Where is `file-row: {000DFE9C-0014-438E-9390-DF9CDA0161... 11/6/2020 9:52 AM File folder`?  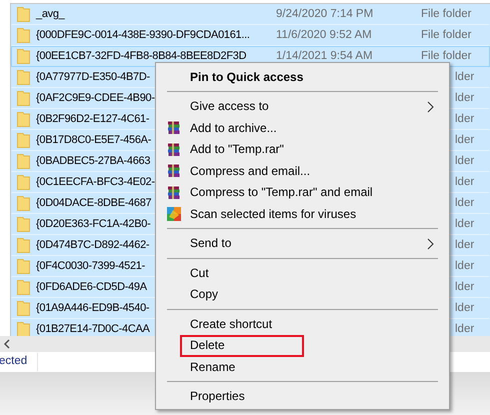
file-row: {000DFE9C-0014-438E-9390-DF9CDA0161... 11/6/2020 9:52 AM File folder is located at coordinates (250, 35).